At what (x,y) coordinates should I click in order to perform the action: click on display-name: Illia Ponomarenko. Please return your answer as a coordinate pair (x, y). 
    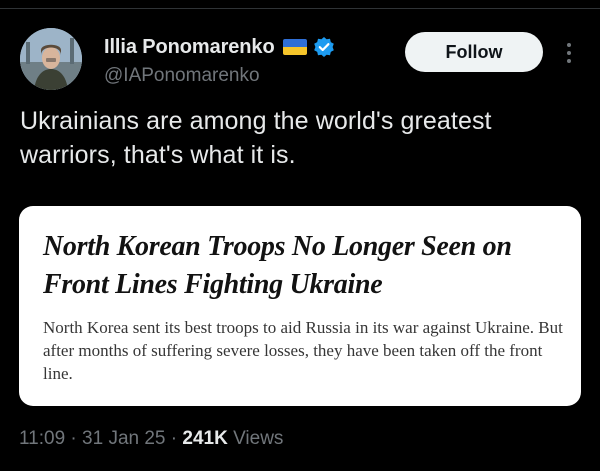
    Looking at the image, I should click on (189, 47).